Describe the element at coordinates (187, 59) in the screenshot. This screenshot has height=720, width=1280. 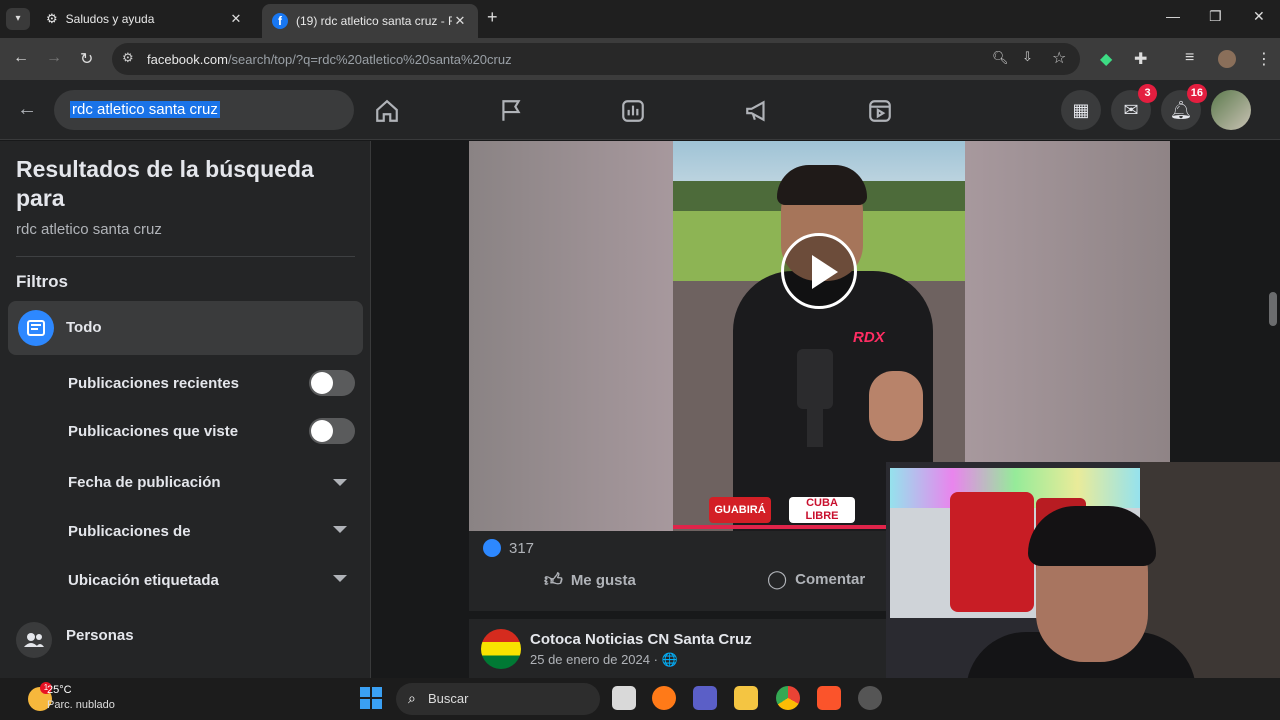
I see `url-host: facebook.com` at that location.